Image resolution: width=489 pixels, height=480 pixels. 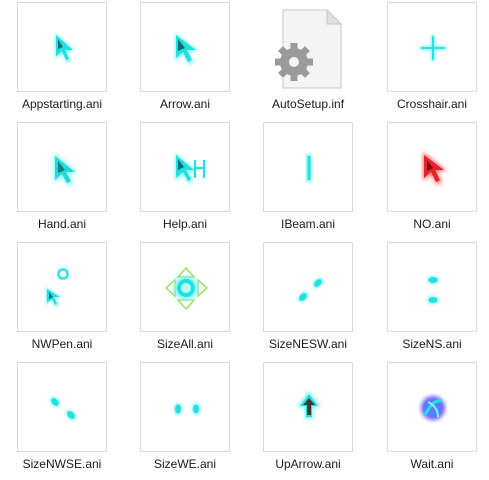 I want to click on appstarting-cursor-icon, so click(x=65, y=48).